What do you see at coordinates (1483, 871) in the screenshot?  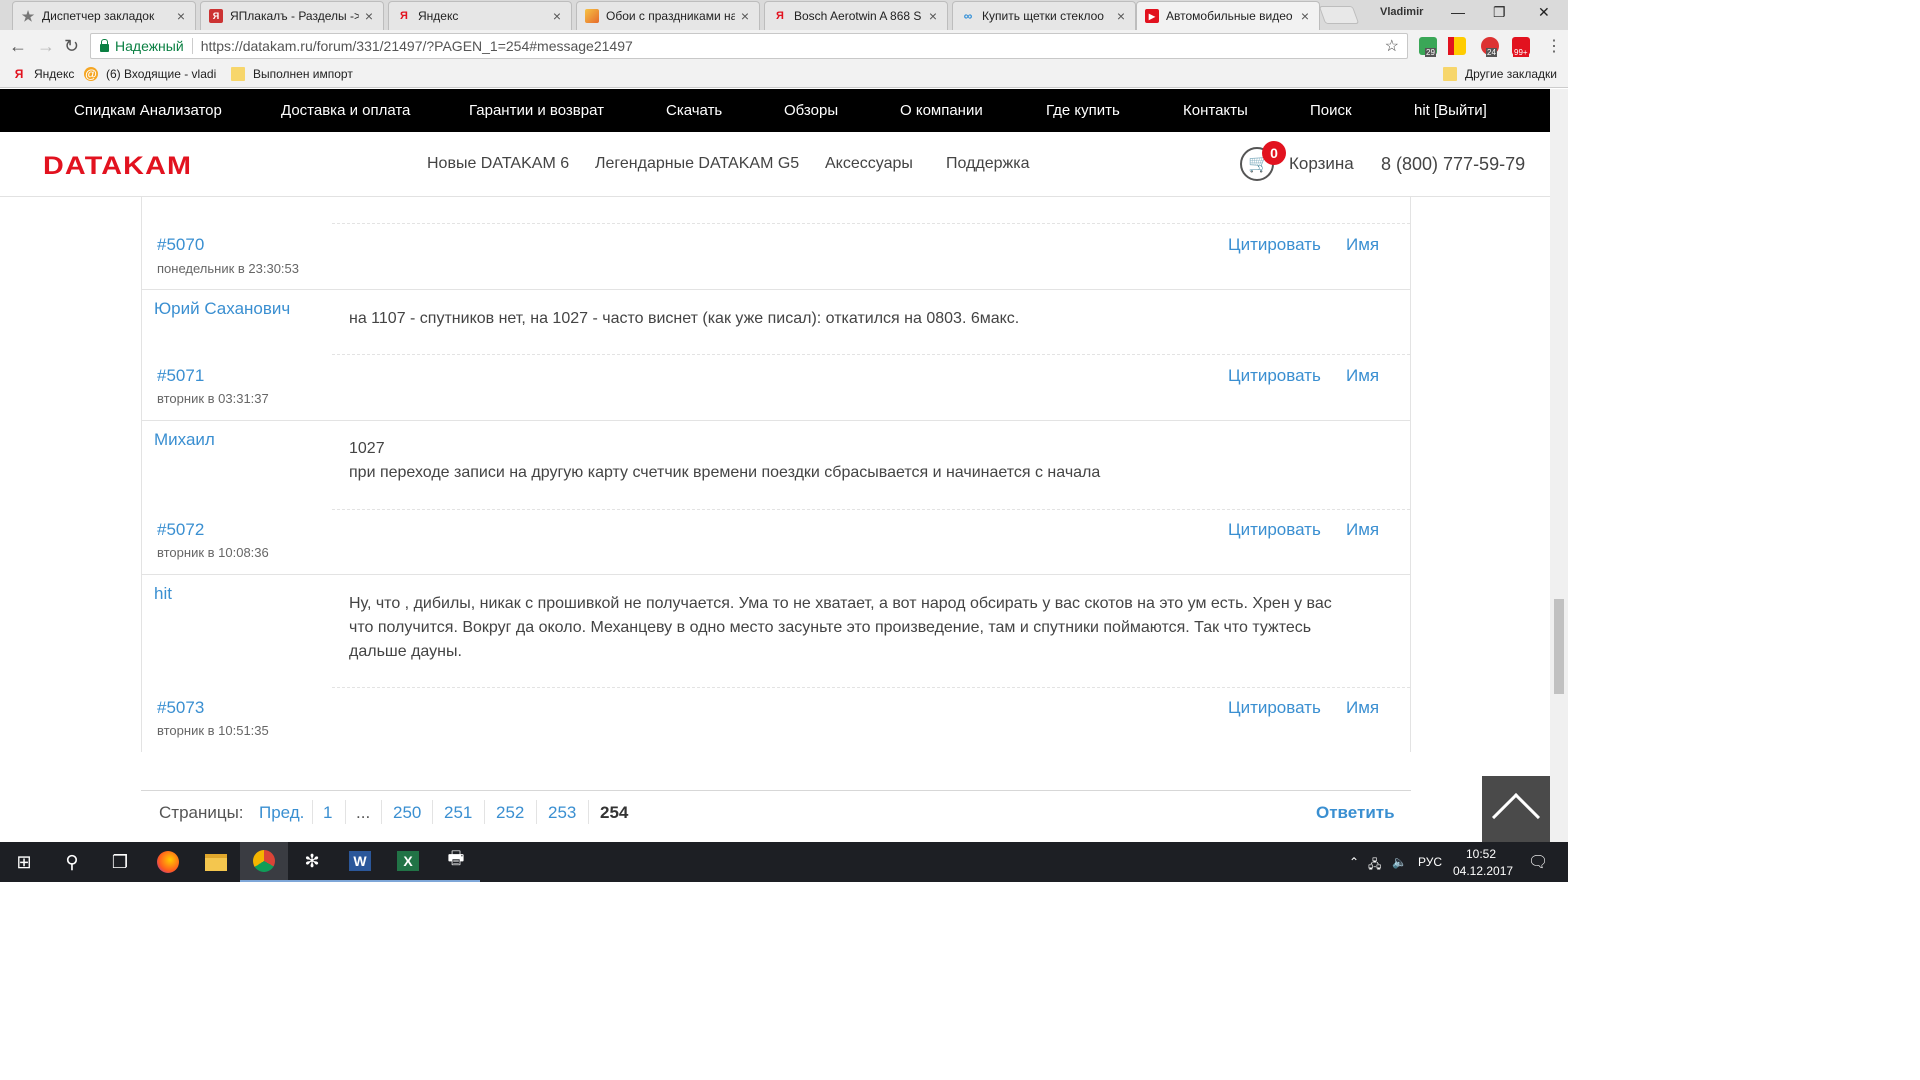 I see `clock-date: 04.12.2017` at bounding box center [1483, 871].